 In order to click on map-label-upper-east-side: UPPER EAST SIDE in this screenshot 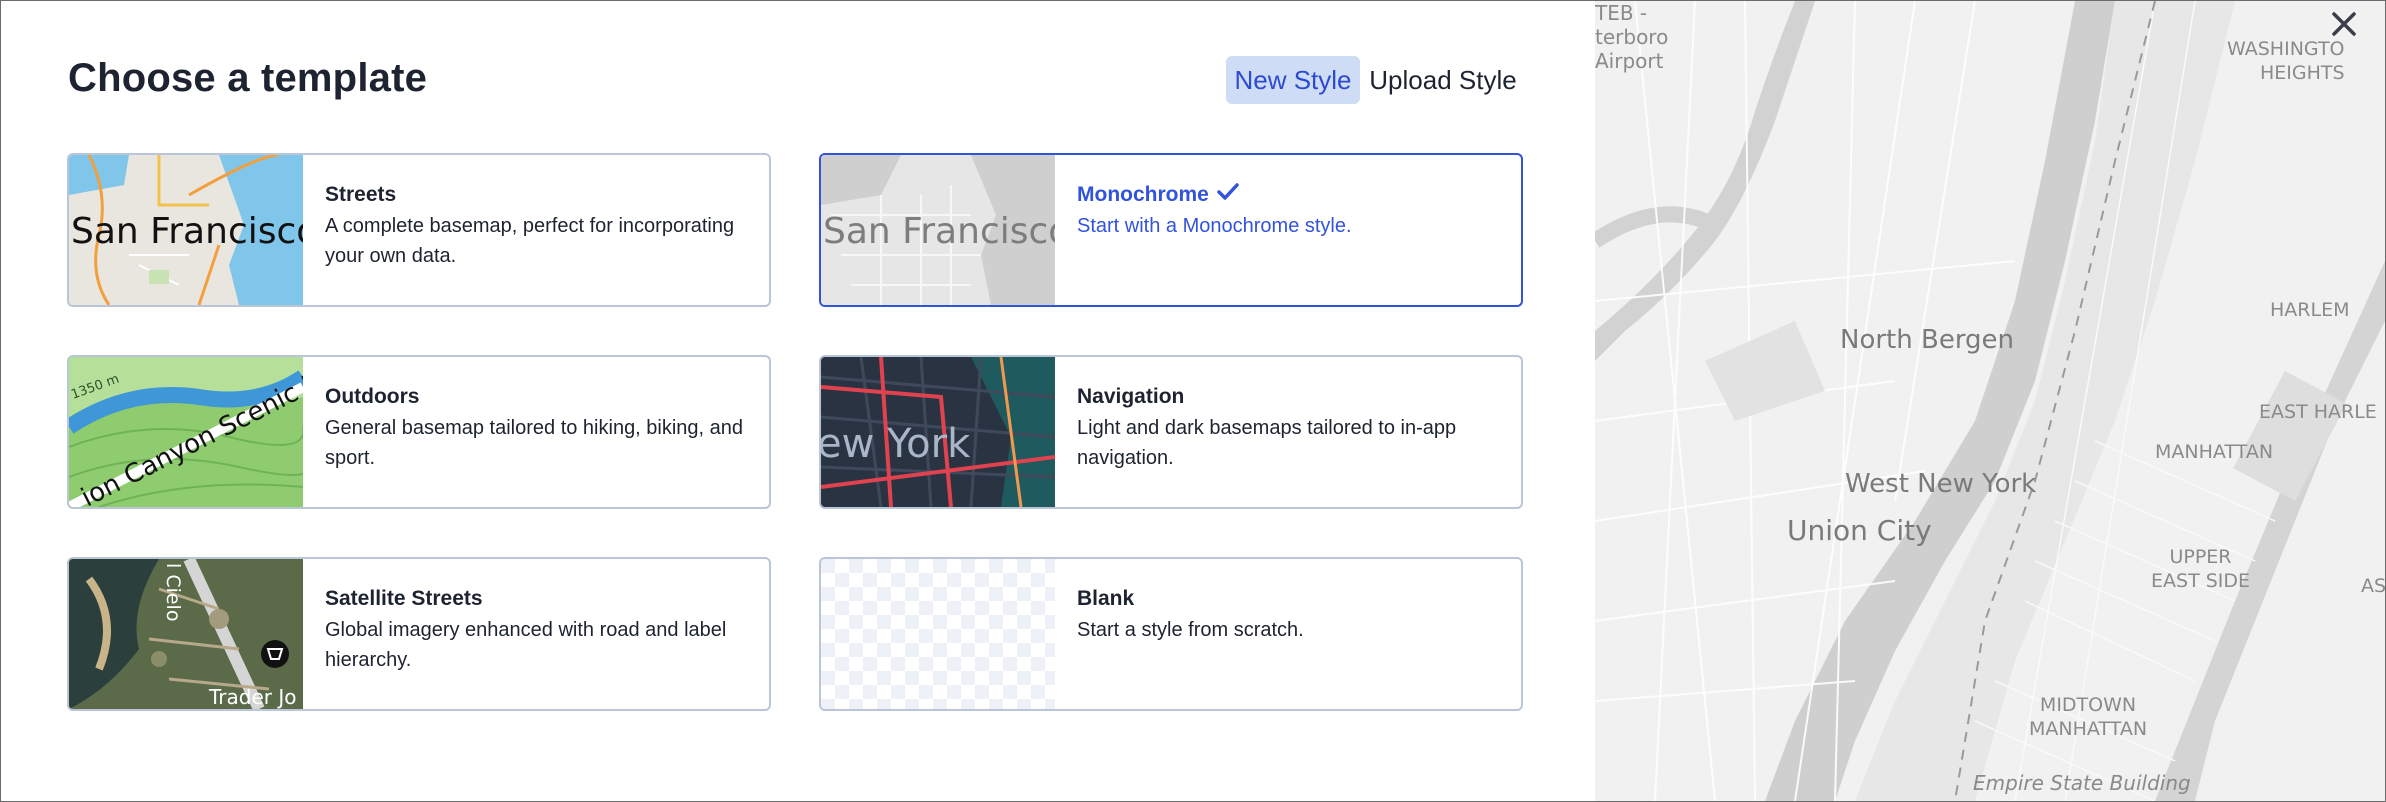, I will do `click(2201, 569)`.